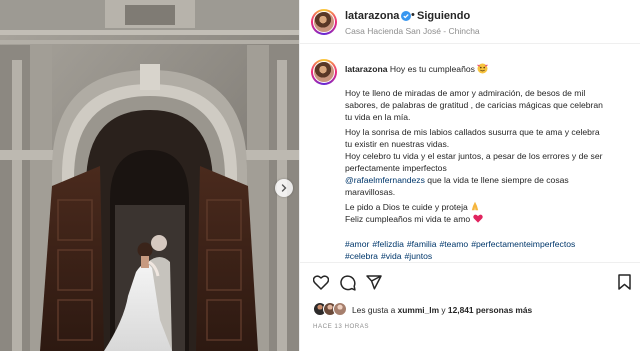 Image resolution: width=640 pixels, height=351 pixels. Describe the element at coordinates (397, 144) in the screenshot. I see `caption-text-line: tu existir en nuestras vidas.` at that location.